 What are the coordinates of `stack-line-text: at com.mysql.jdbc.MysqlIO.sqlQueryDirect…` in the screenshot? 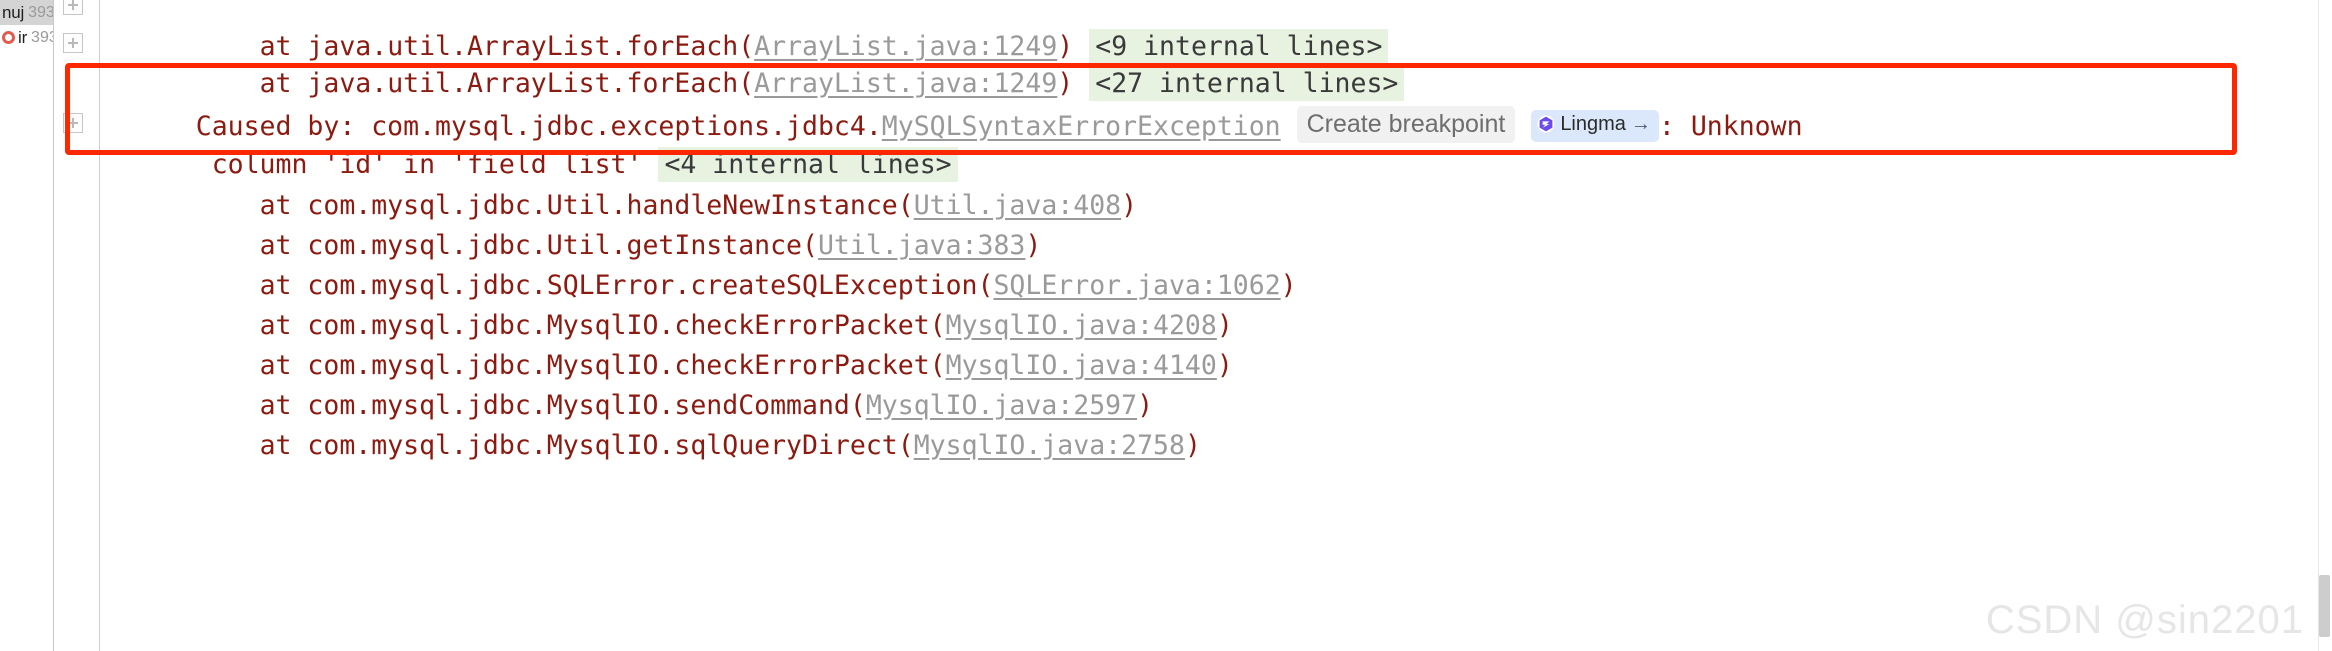 It's located at (586, 445).